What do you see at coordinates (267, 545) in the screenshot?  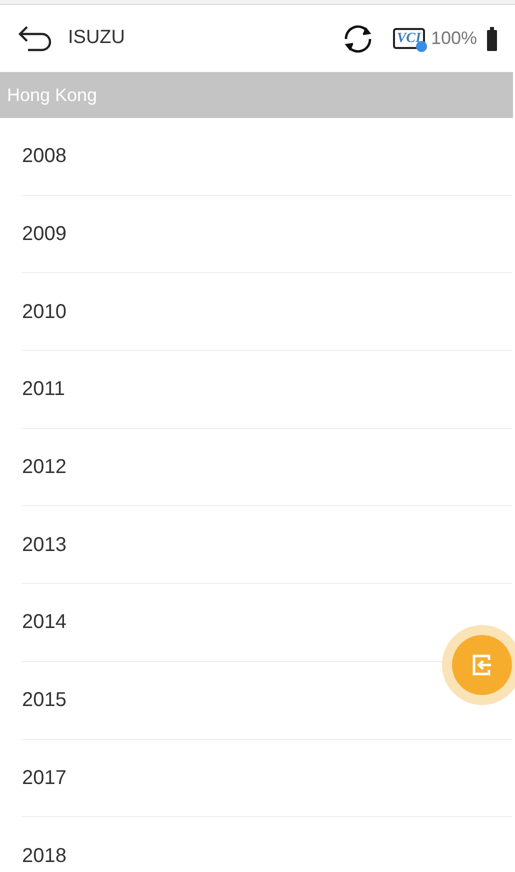 I see `year-item: 2013` at bounding box center [267, 545].